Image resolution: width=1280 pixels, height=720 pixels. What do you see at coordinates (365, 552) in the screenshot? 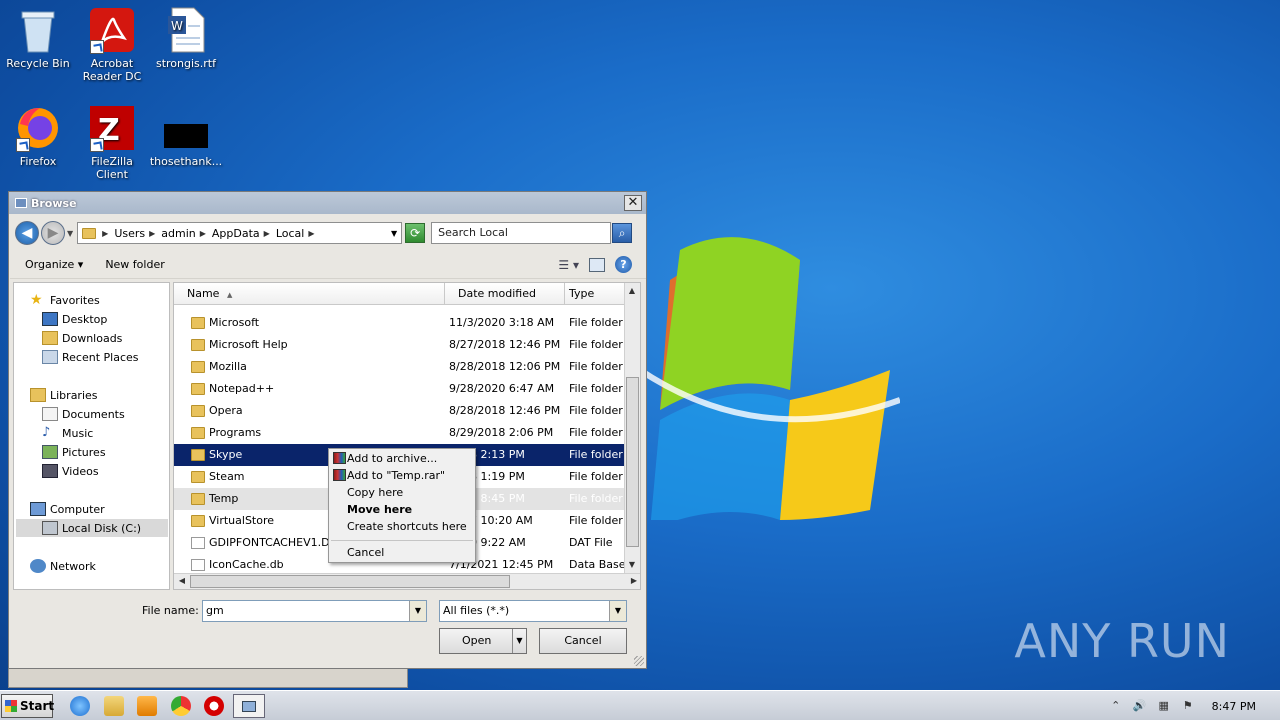
I see `menu-item-cancel: Cancel` at bounding box center [365, 552].